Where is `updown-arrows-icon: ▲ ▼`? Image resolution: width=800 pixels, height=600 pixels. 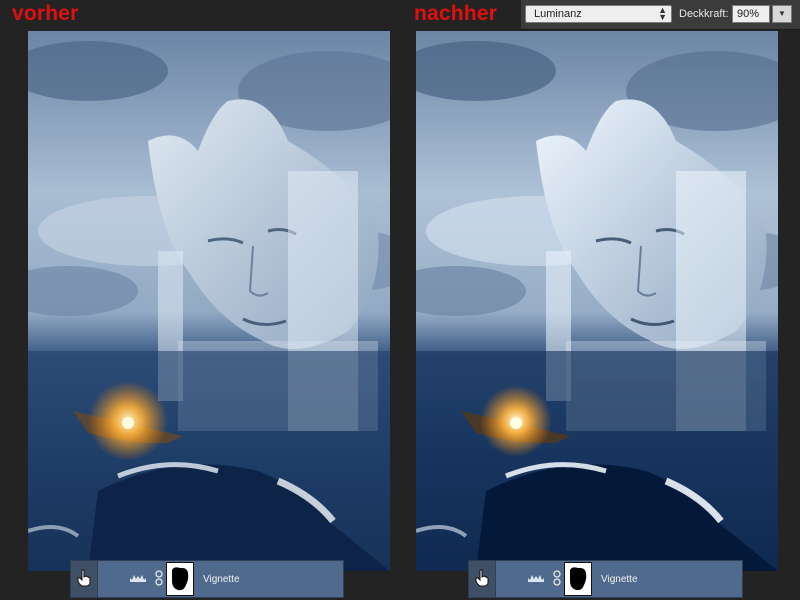 updown-arrows-icon: ▲ ▼ is located at coordinates (662, 13).